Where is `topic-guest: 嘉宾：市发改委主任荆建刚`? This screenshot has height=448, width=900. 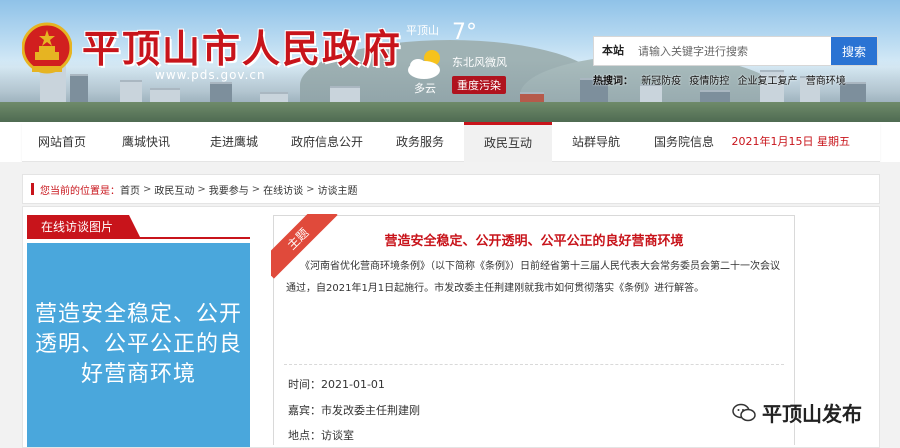 topic-guest: 嘉宾：市发改委主任荆建刚 is located at coordinates (354, 410).